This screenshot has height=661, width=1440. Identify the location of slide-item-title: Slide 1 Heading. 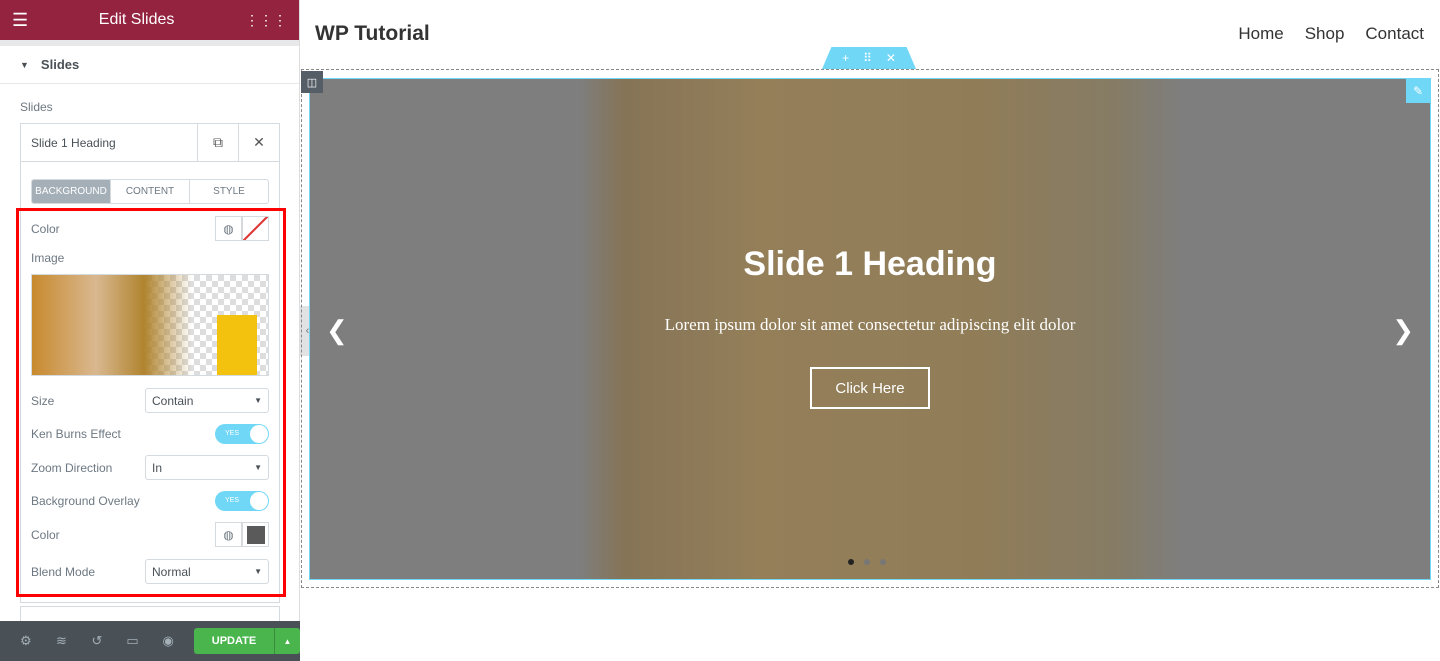
(109, 143).